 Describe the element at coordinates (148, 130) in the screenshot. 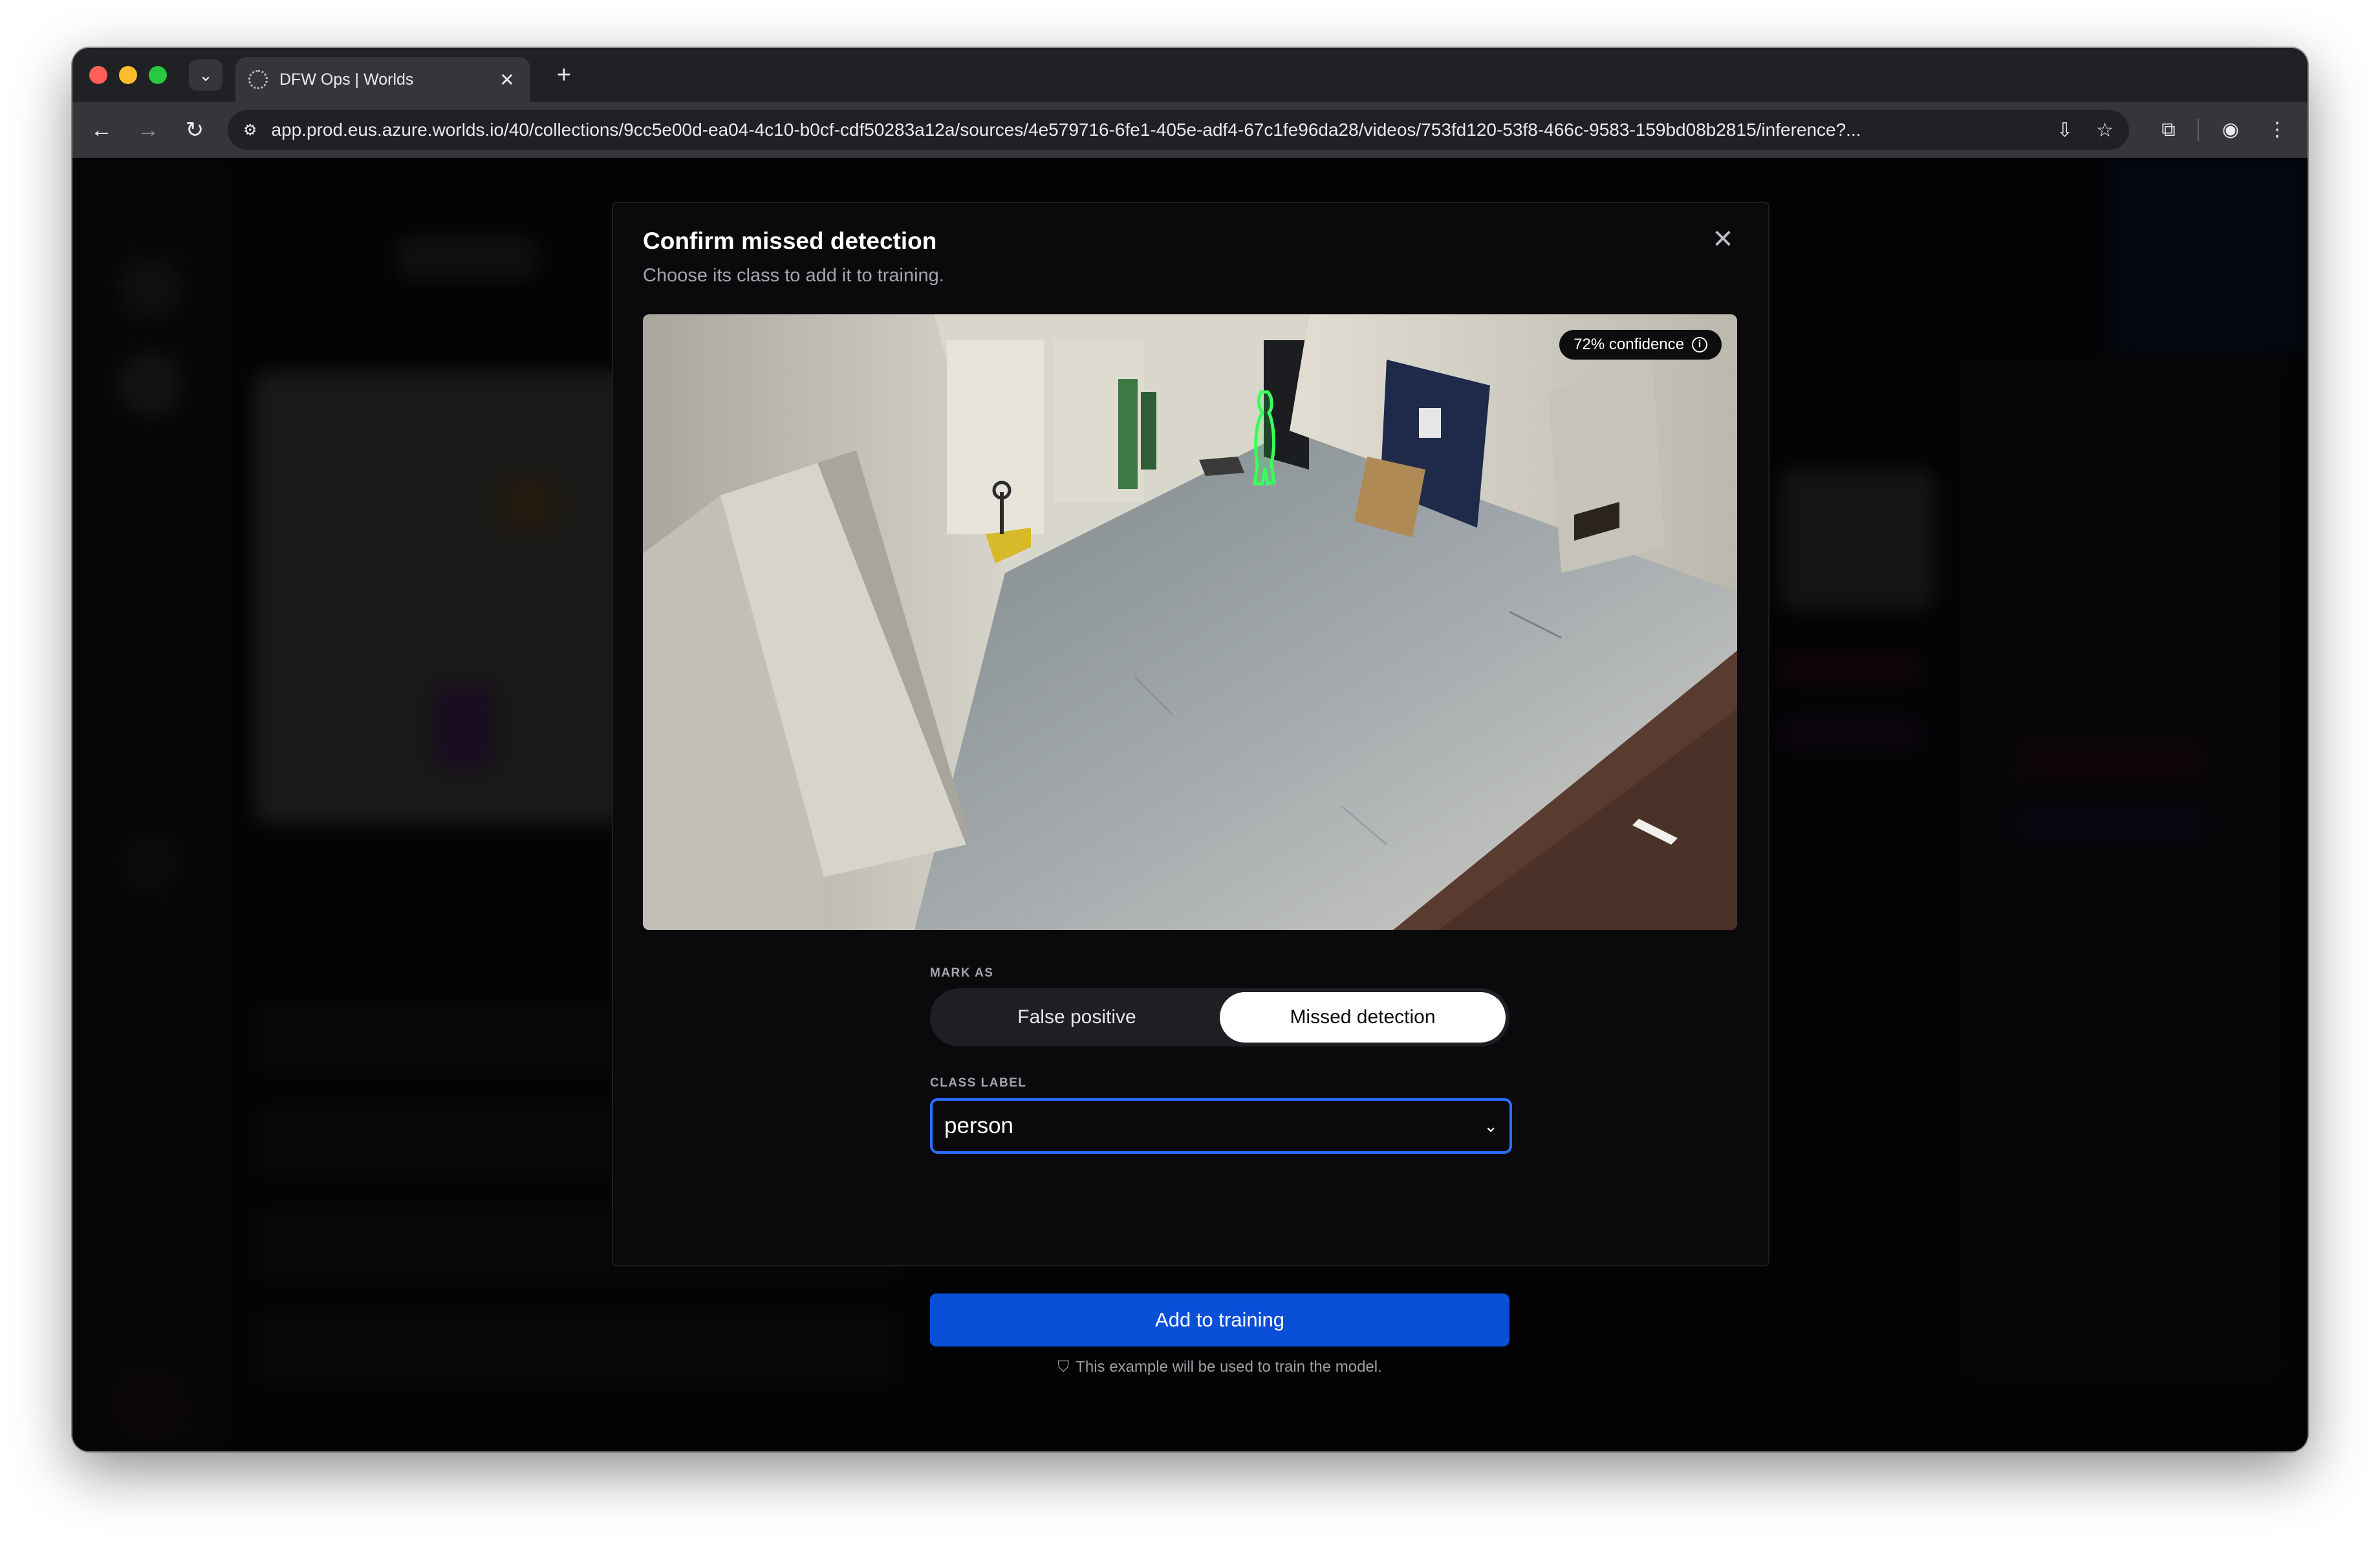

I see `forward-arrow-icon: →` at that location.